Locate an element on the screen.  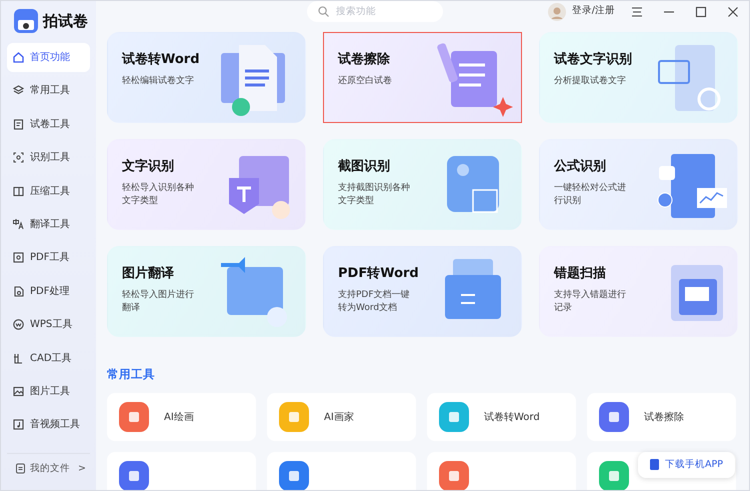
menu-icon is located at coordinates (637, 12).